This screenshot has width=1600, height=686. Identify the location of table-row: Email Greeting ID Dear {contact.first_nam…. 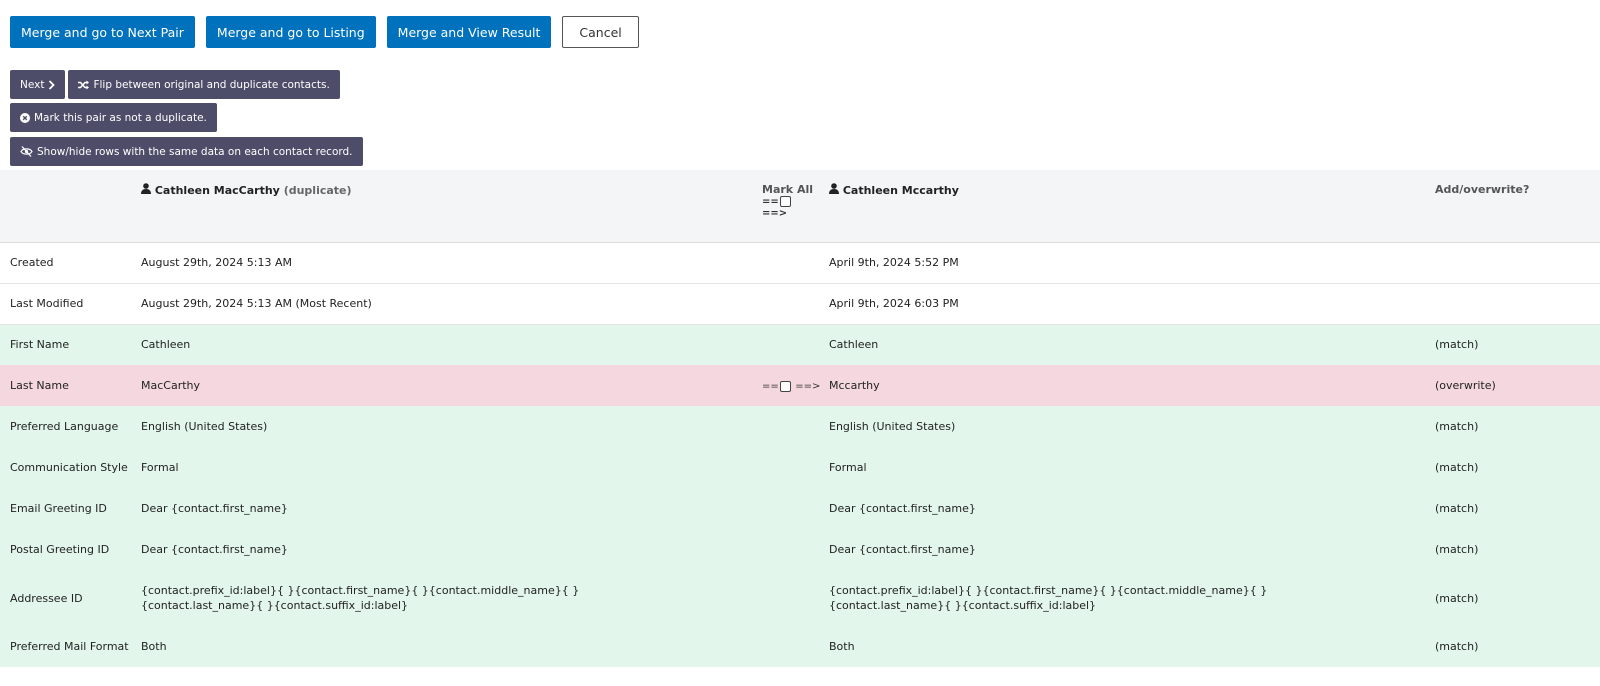
(800, 508).